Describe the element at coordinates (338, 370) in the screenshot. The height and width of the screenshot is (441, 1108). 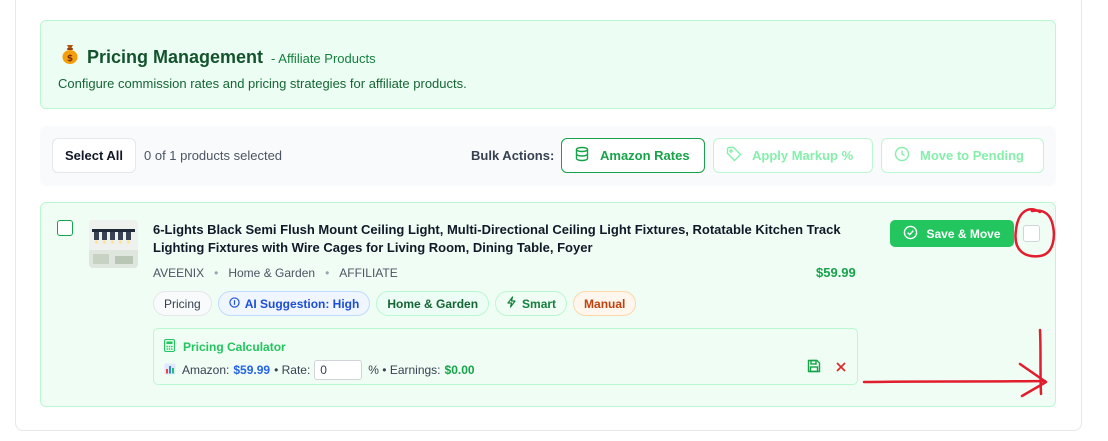
I see `rate-input: 0` at that location.